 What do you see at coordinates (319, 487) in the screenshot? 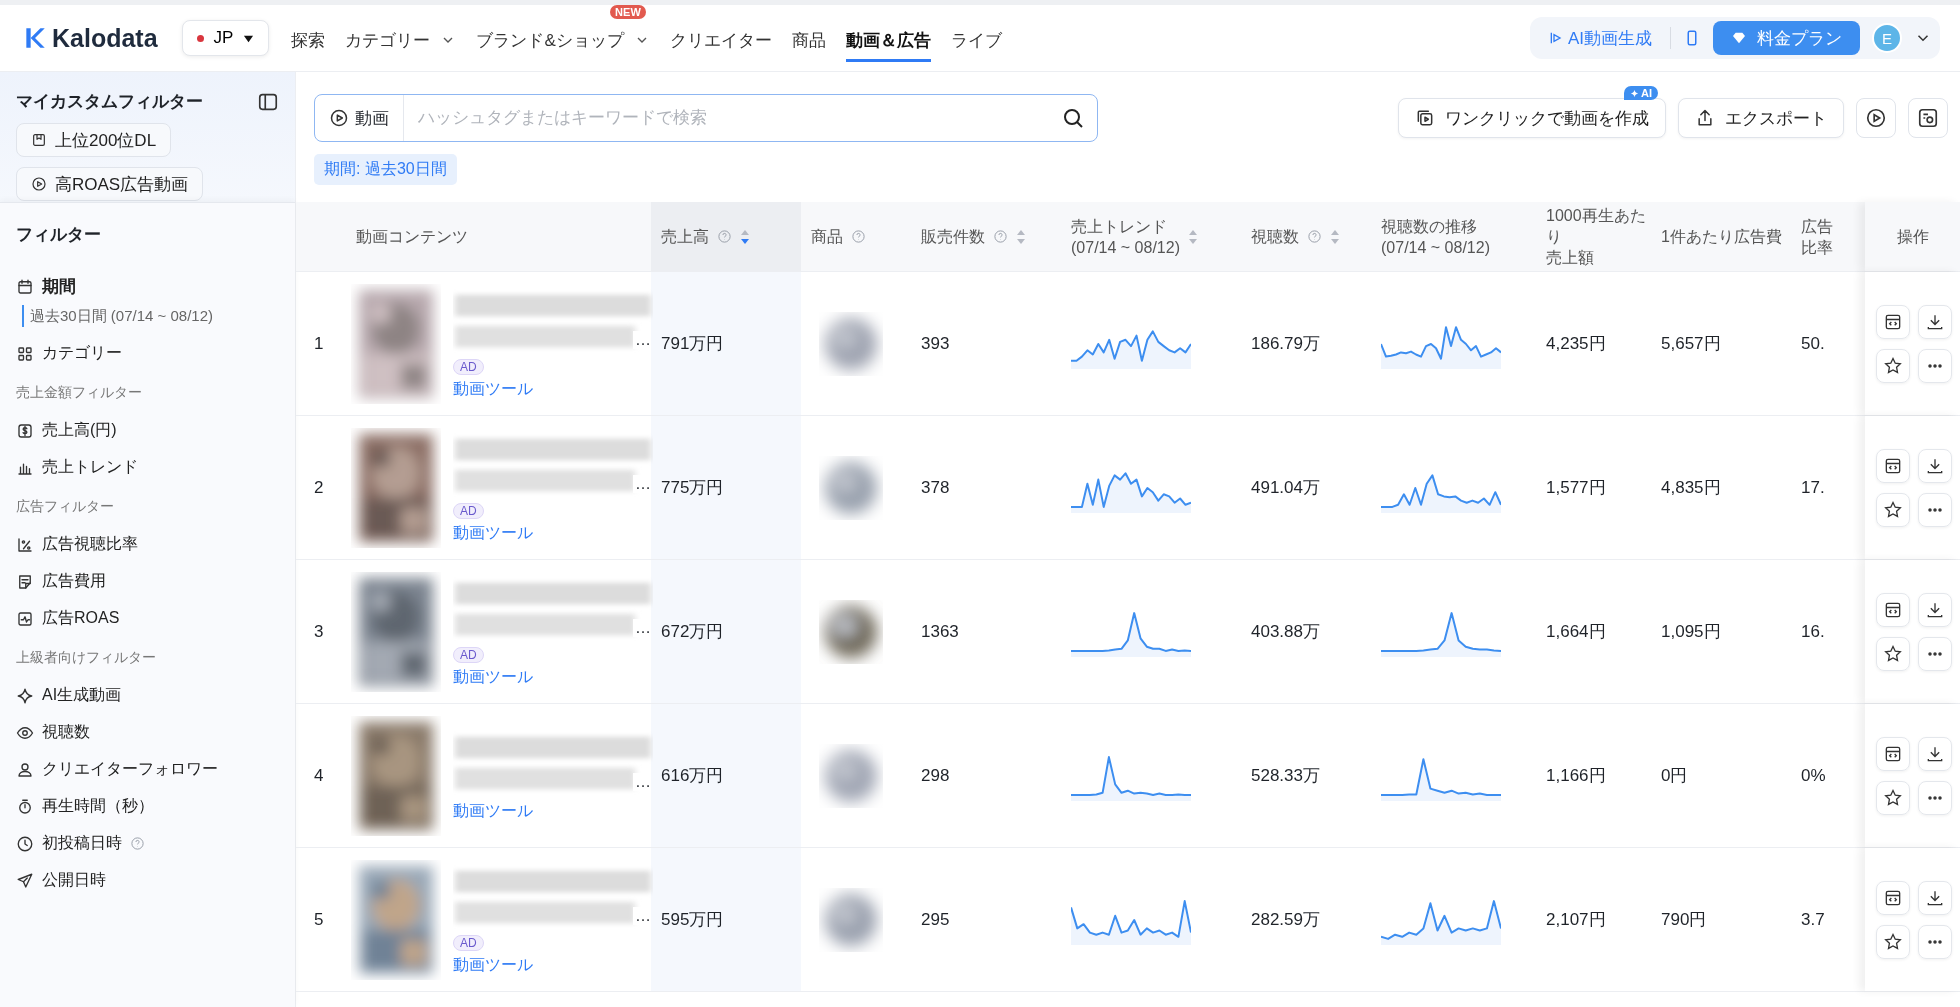
I see `rank-number: 2` at bounding box center [319, 487].